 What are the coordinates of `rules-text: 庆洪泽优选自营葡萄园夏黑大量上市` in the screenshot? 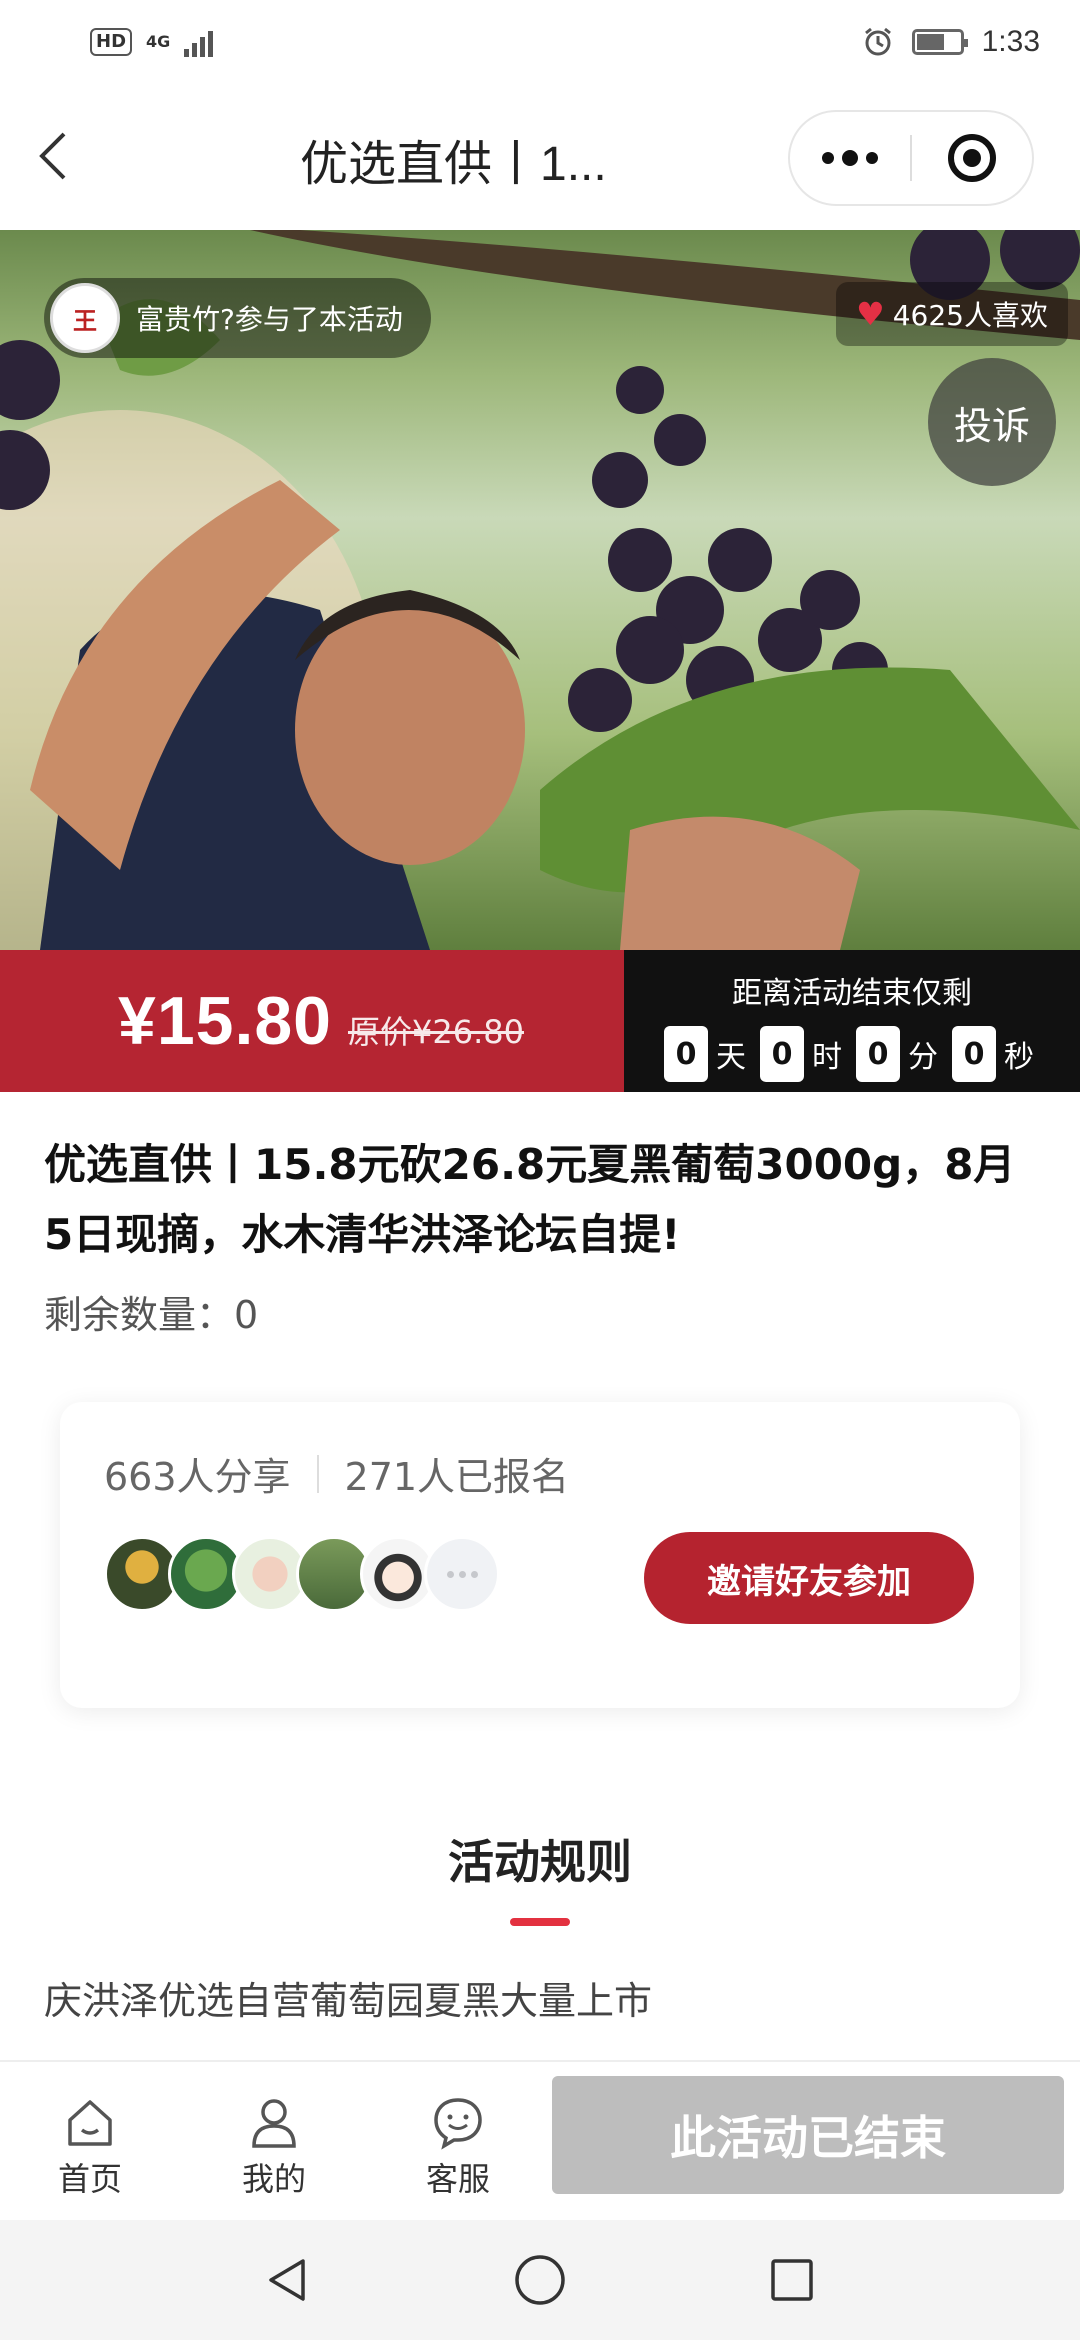 It's located at (348, 2001).